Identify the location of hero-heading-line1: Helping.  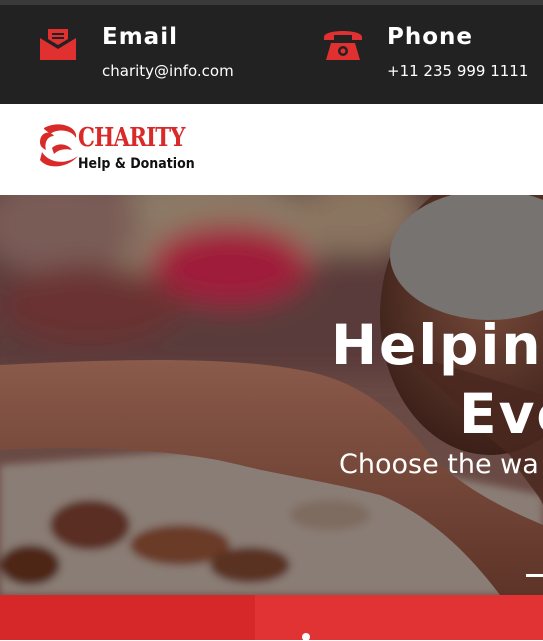
(437, 345).